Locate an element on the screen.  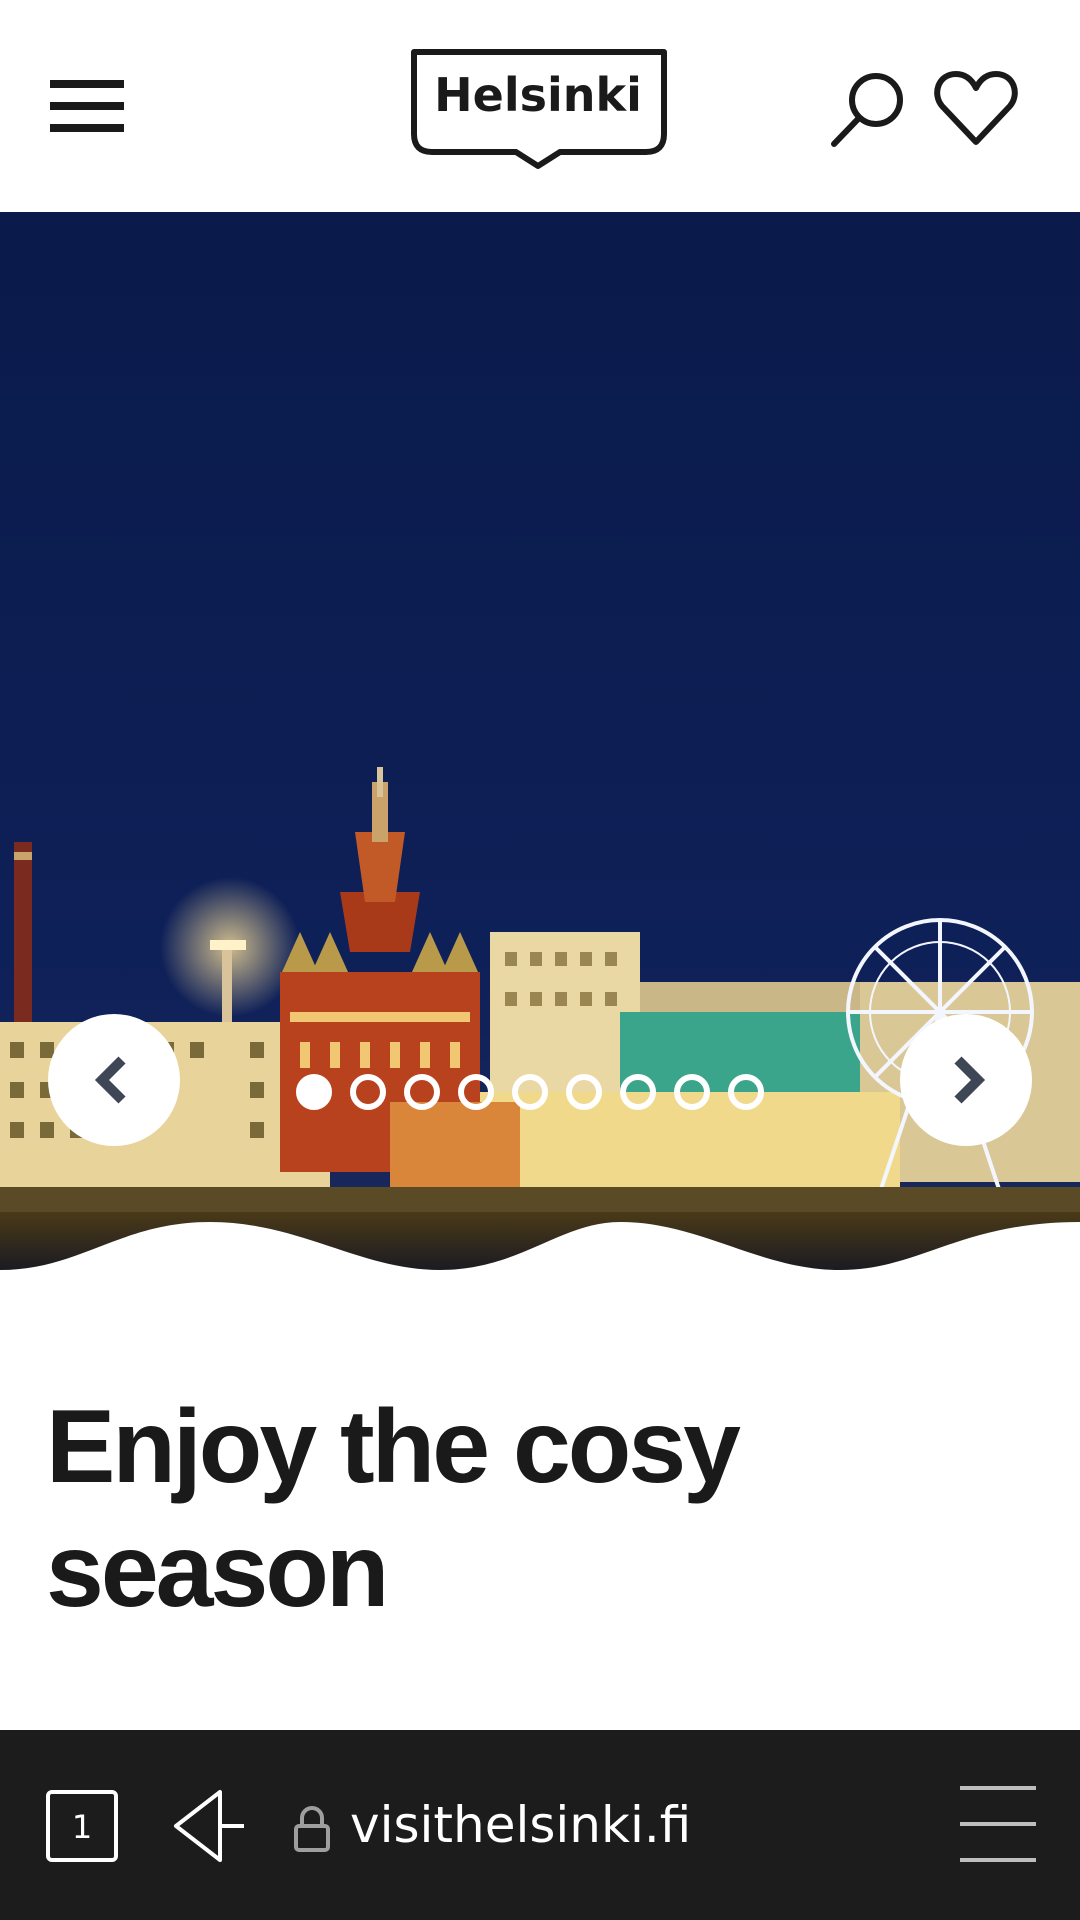
chevron-right-icon is located at coordinates (970, 1080).